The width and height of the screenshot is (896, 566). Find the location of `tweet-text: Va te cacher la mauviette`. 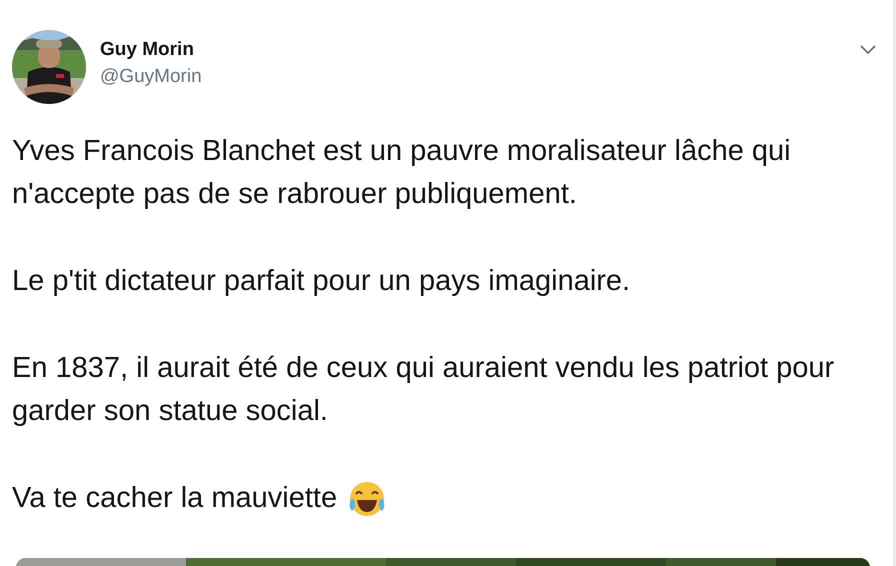

tweet-text: Va te cacher la mauviette is located at coordinates (175, 498).